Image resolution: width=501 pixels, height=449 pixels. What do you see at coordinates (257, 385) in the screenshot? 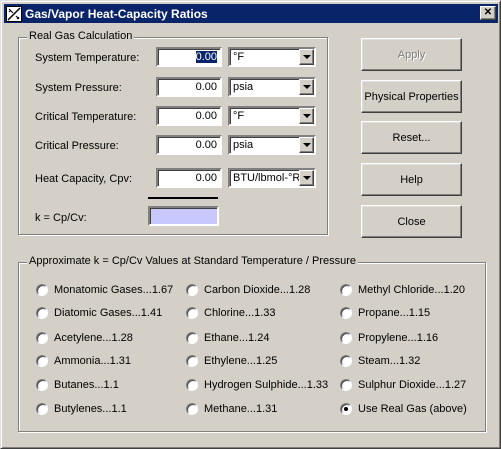
I see `radio-hydrogen-sulphide: Hydrogen Sulphide...1.33` at bounding box center [257, 385].